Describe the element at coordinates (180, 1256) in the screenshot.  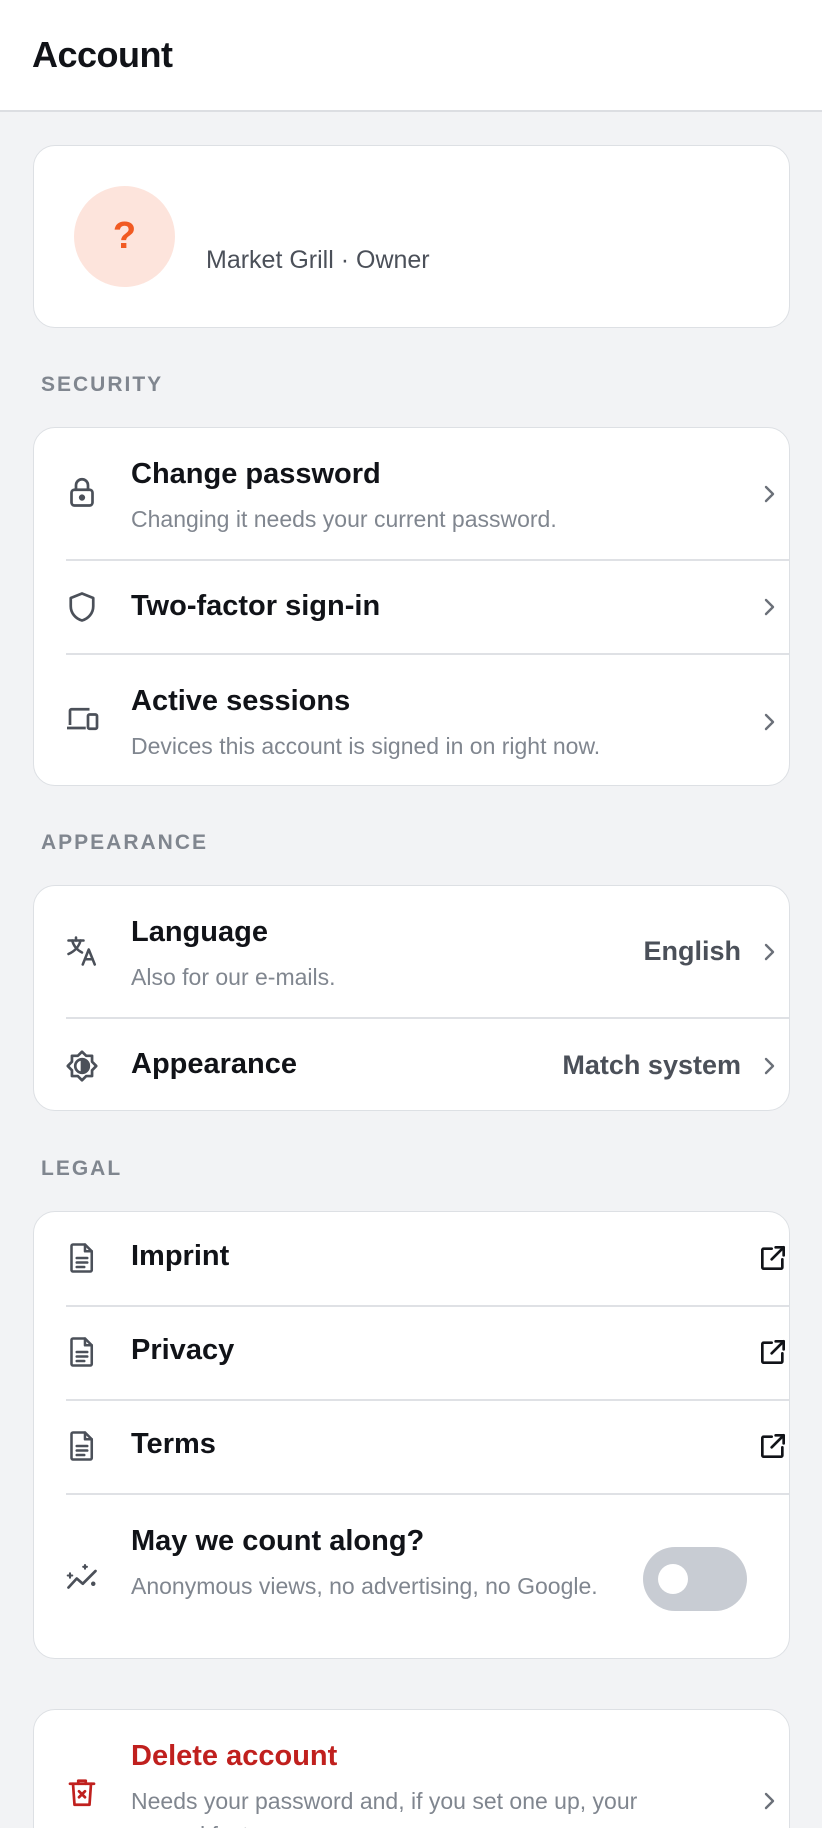
I see `imprint-label: Imprint` at that location.